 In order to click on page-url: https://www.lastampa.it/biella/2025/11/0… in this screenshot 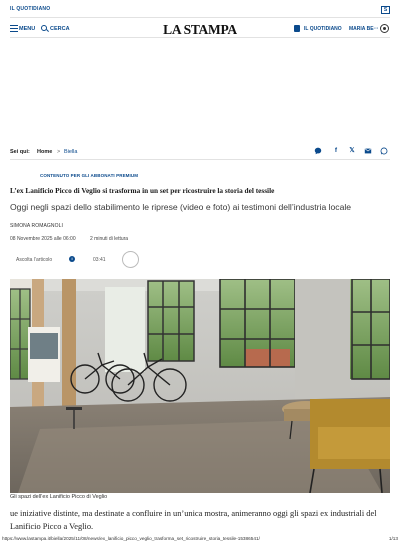, I will do `click(131, 538)`.